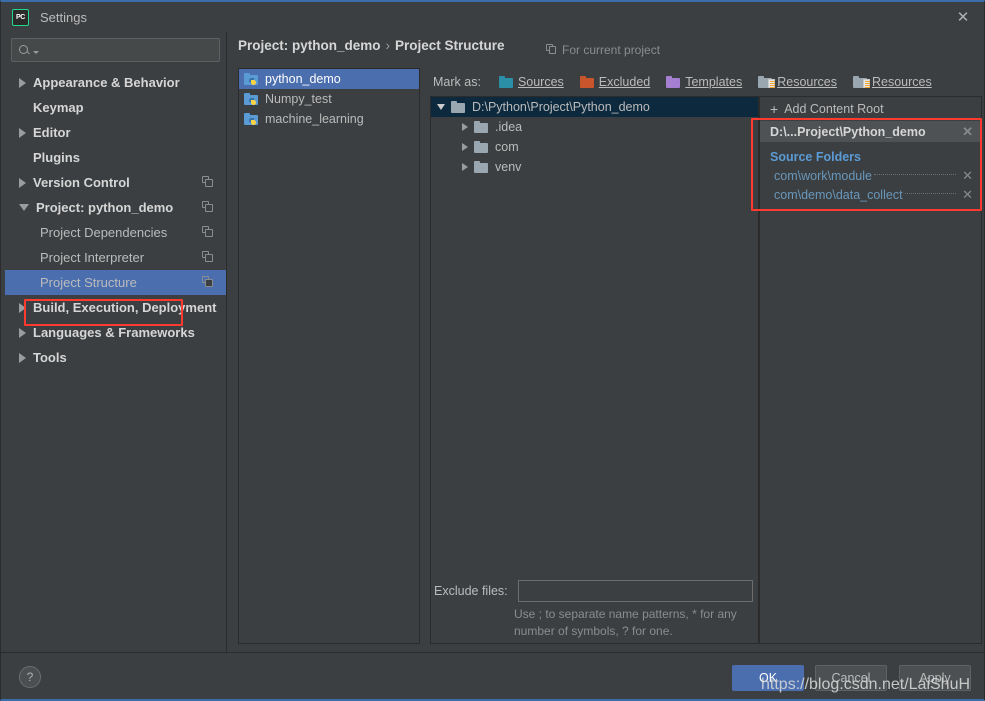 The height and width of the screenshot is (701, 985). I want to click on sidebar-item-label: Build, Execution, Deployment, so click(125, 307).